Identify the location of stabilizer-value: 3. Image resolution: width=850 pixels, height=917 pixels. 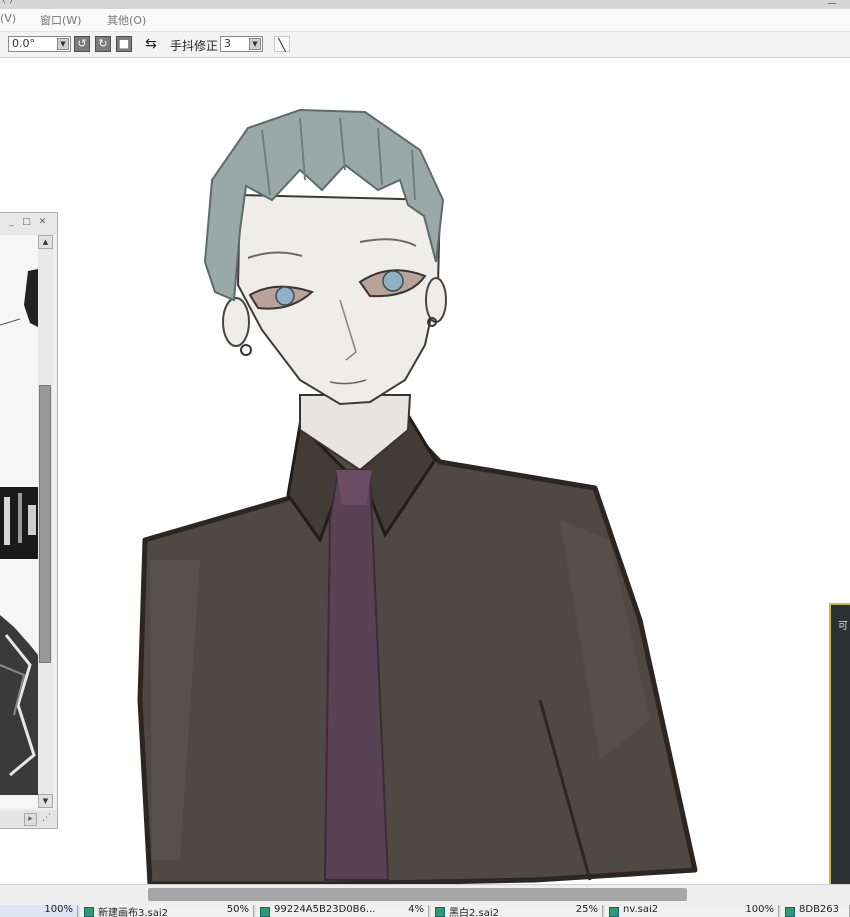
(227, 43).